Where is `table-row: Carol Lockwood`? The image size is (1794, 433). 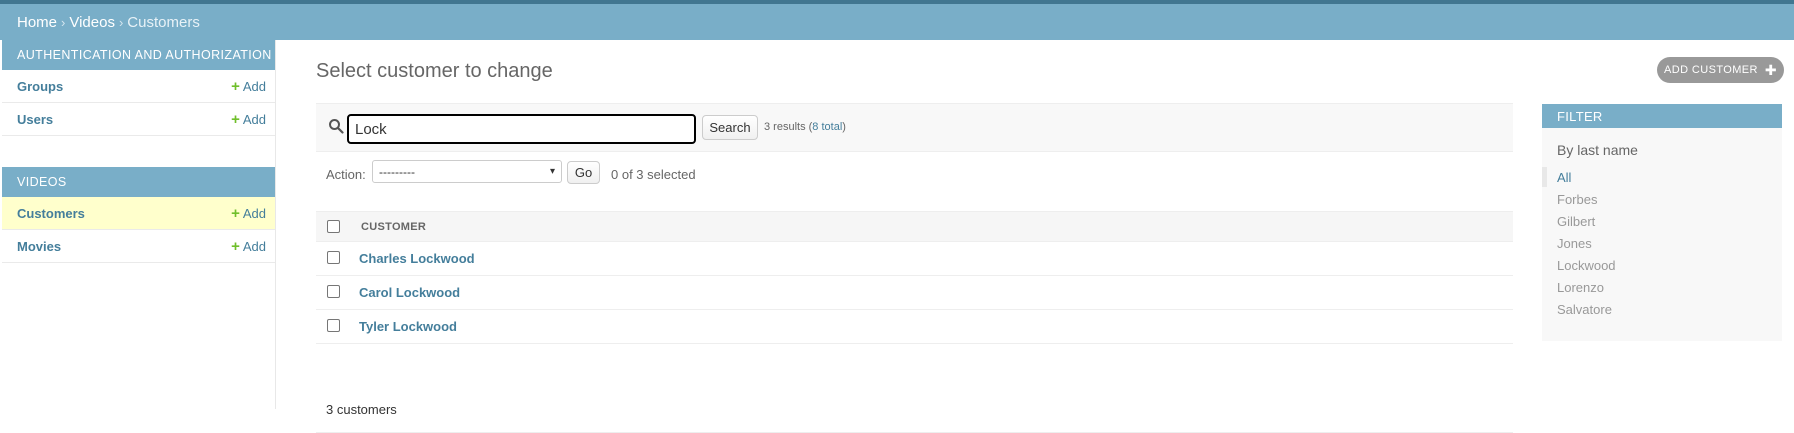 table-row: Carol Lockwood is located at coordinates (914, 293).